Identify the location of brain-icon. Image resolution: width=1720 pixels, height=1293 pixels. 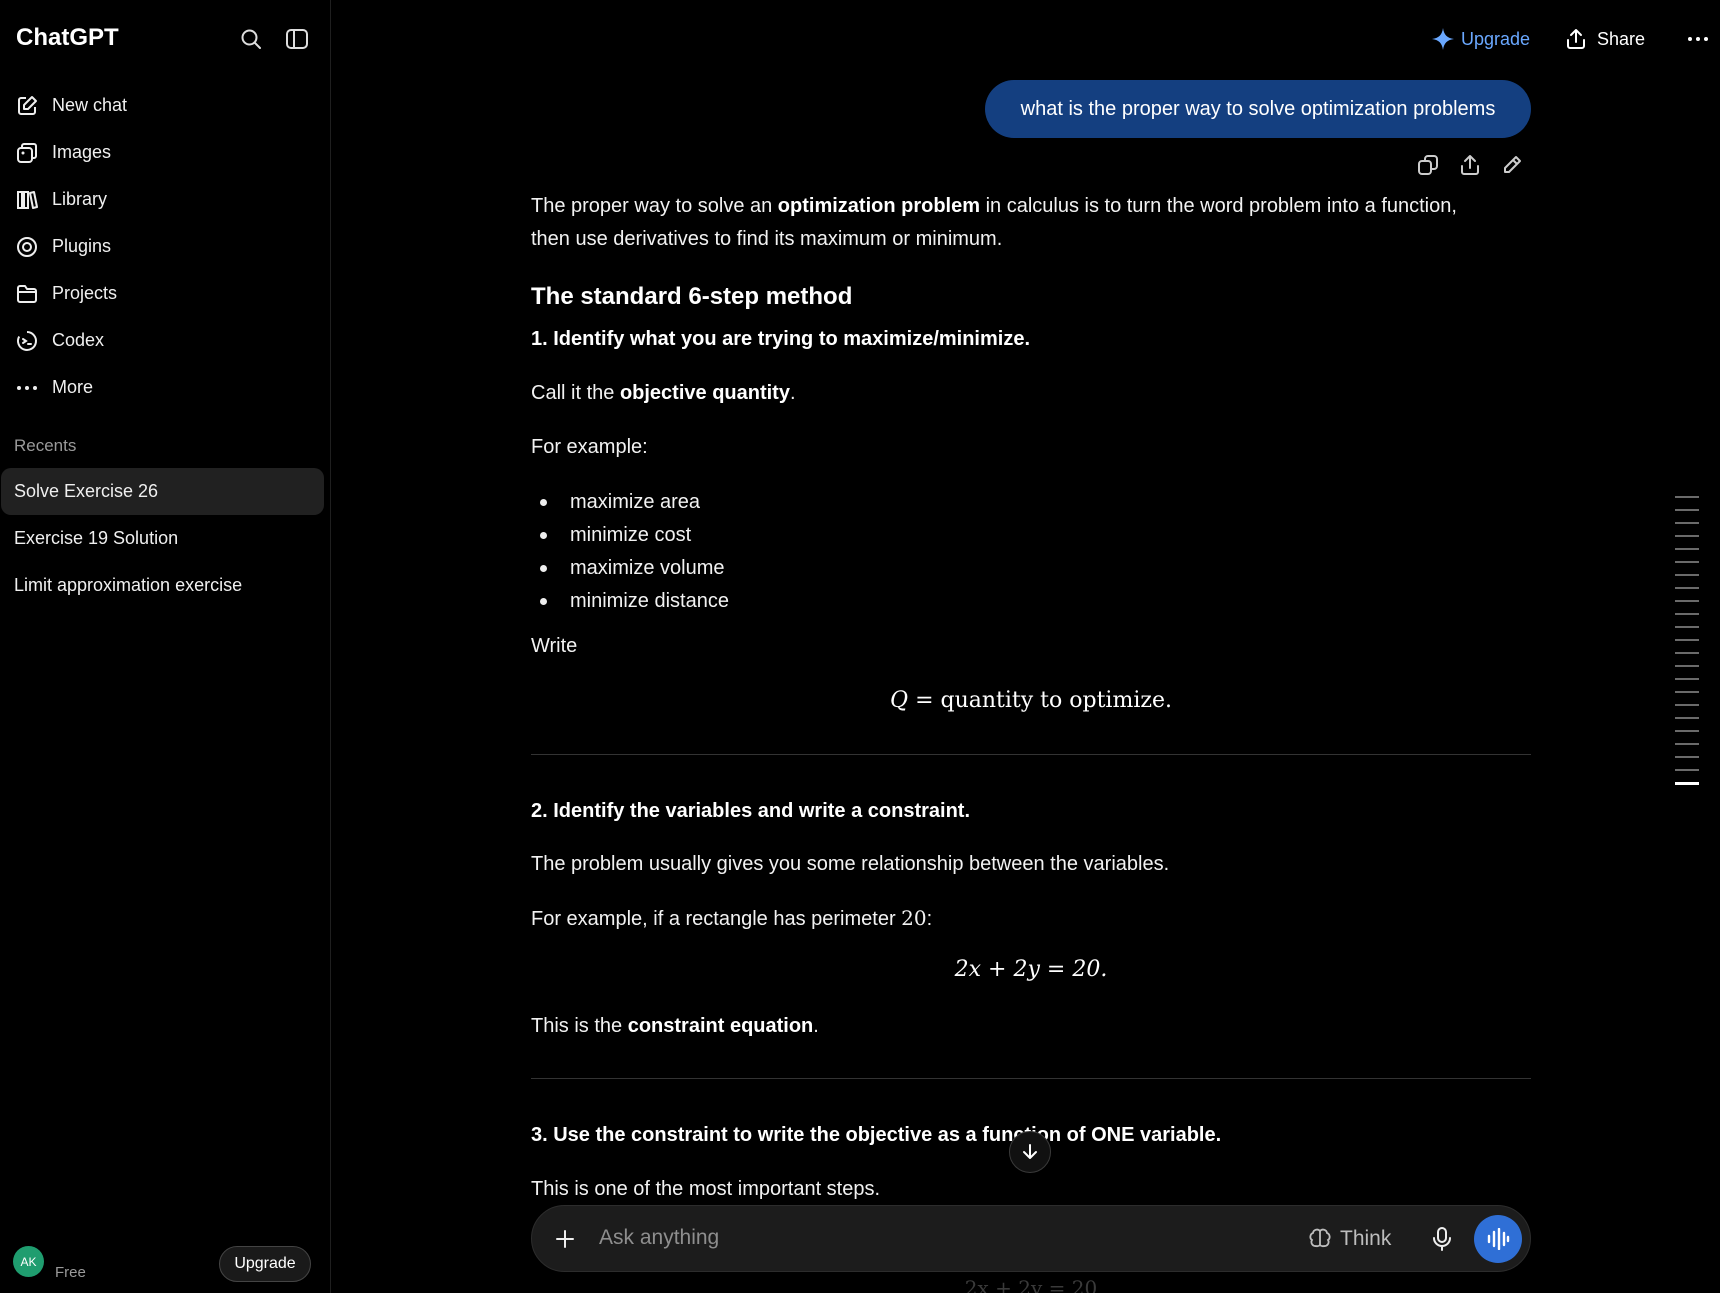
(1320, 1239).